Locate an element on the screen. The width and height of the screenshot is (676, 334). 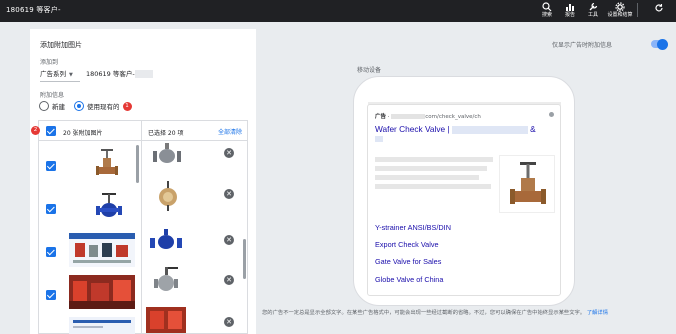
flanged-valve-thumbnail is located at coordinates (167, 153).